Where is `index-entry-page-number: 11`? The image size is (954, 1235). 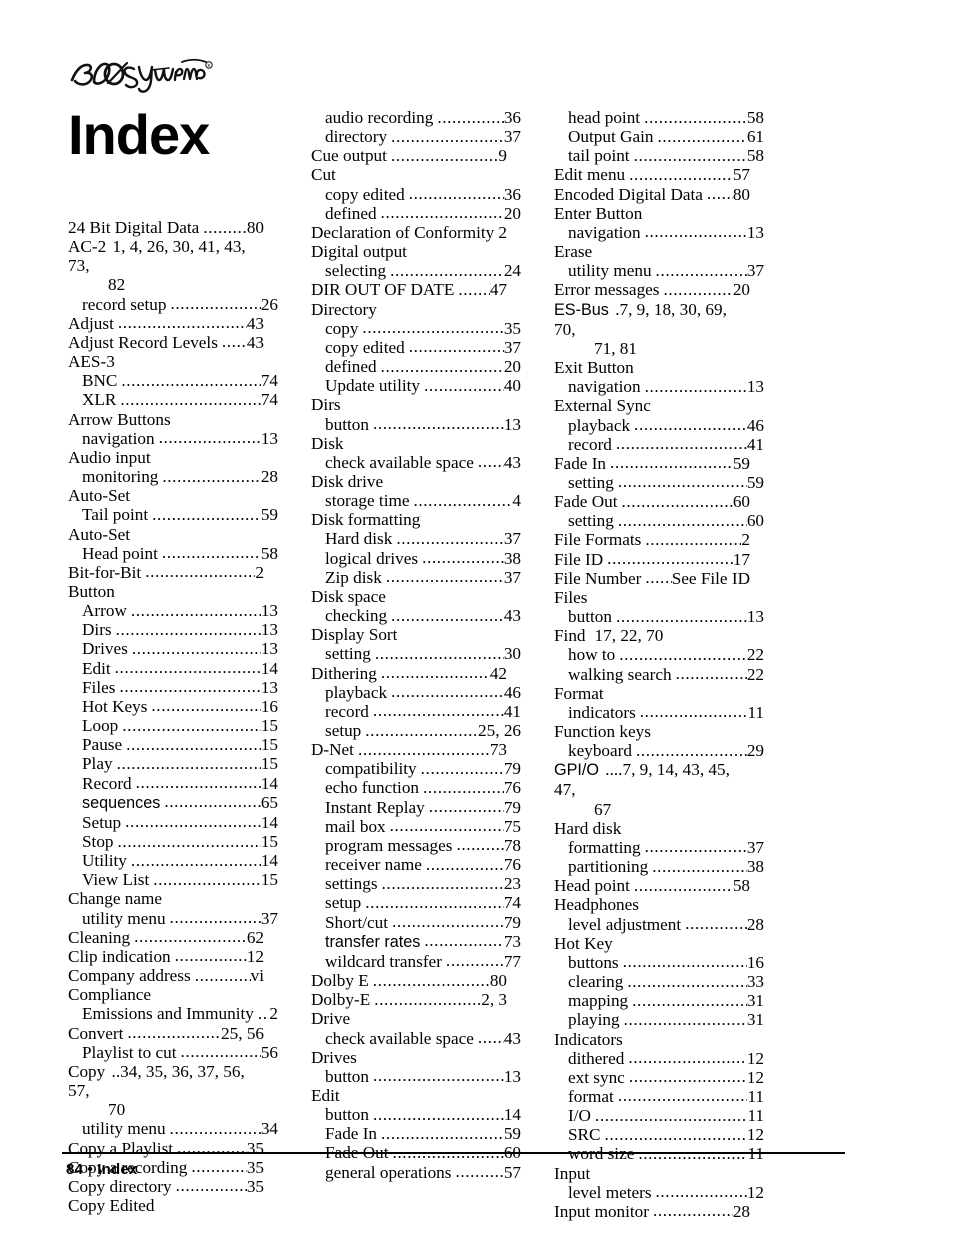
index-entry-page-number: 11 is located at coordinates (755, 1153).